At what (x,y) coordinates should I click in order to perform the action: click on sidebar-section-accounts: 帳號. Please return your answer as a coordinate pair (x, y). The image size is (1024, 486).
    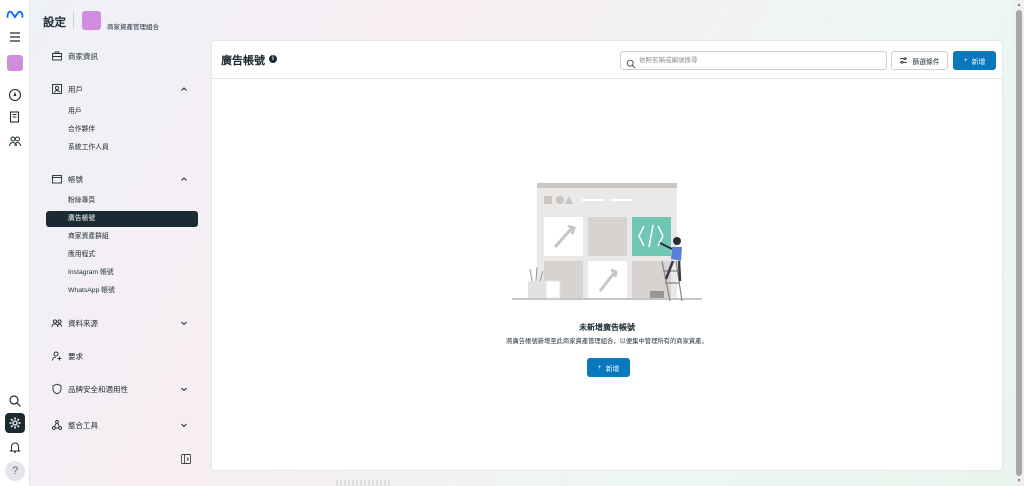
    Looking at the image, I should click on (122, 179).